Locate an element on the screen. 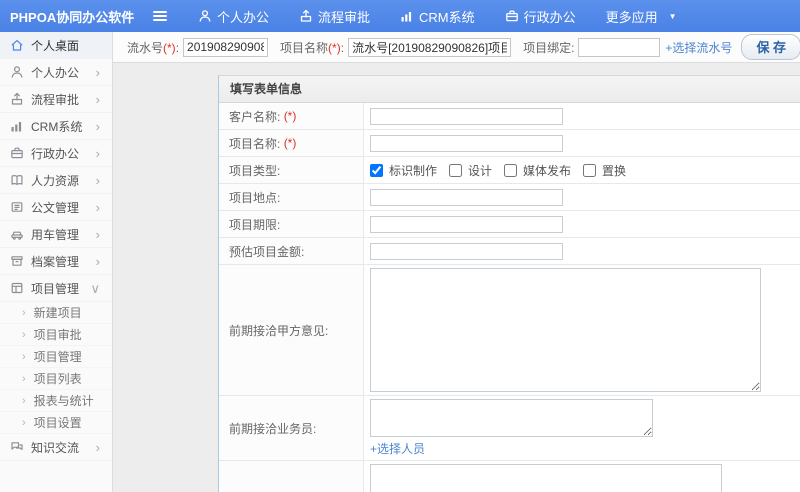 The width and height of the screenshot is (800, 492). sidebar-subitem-label: 项目审批 is located at coordinates (57, 335).